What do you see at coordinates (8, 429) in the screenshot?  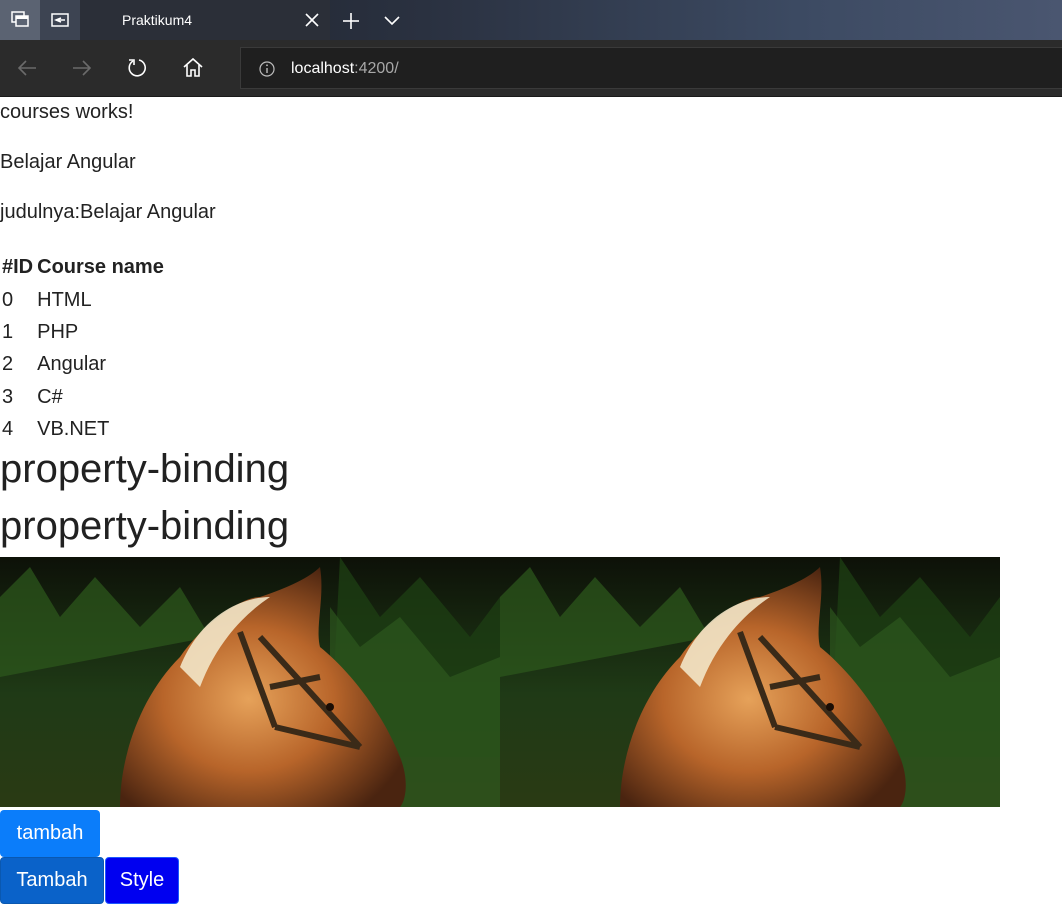 I see `course-id: 4` at bounding box center [8, 429].